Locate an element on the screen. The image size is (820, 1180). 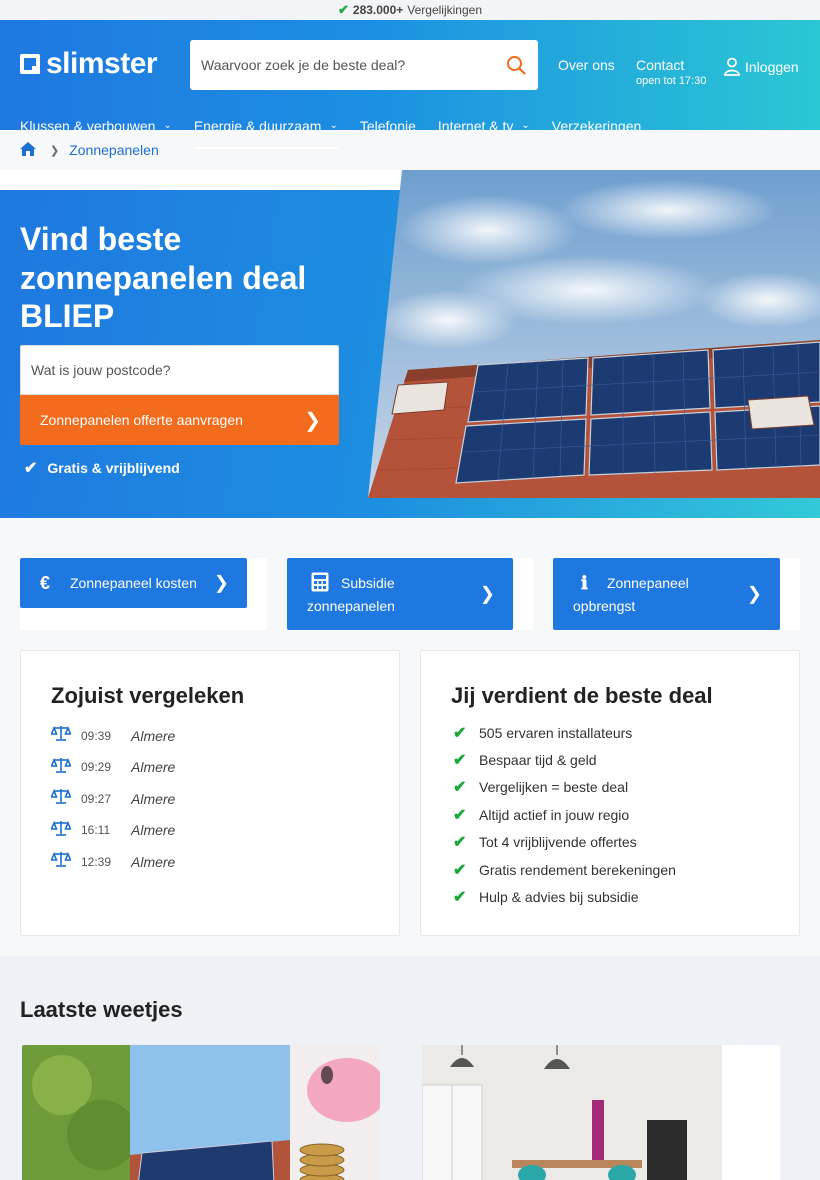
calculator-icon is located at coordinates (326, 585).